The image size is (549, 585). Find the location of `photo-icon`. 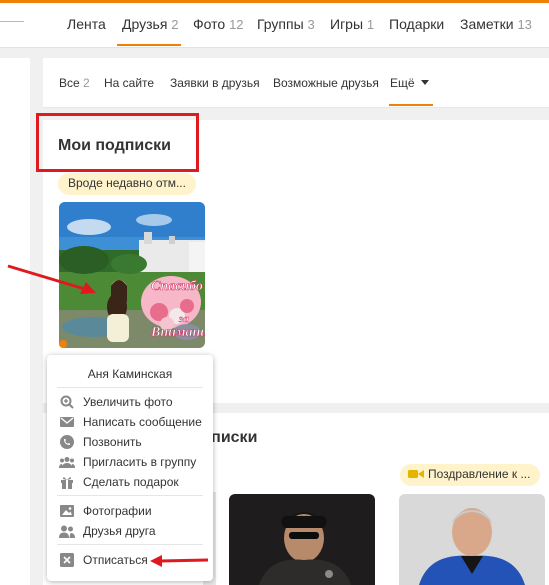

photo-icon is located at coordinates (67, 511).